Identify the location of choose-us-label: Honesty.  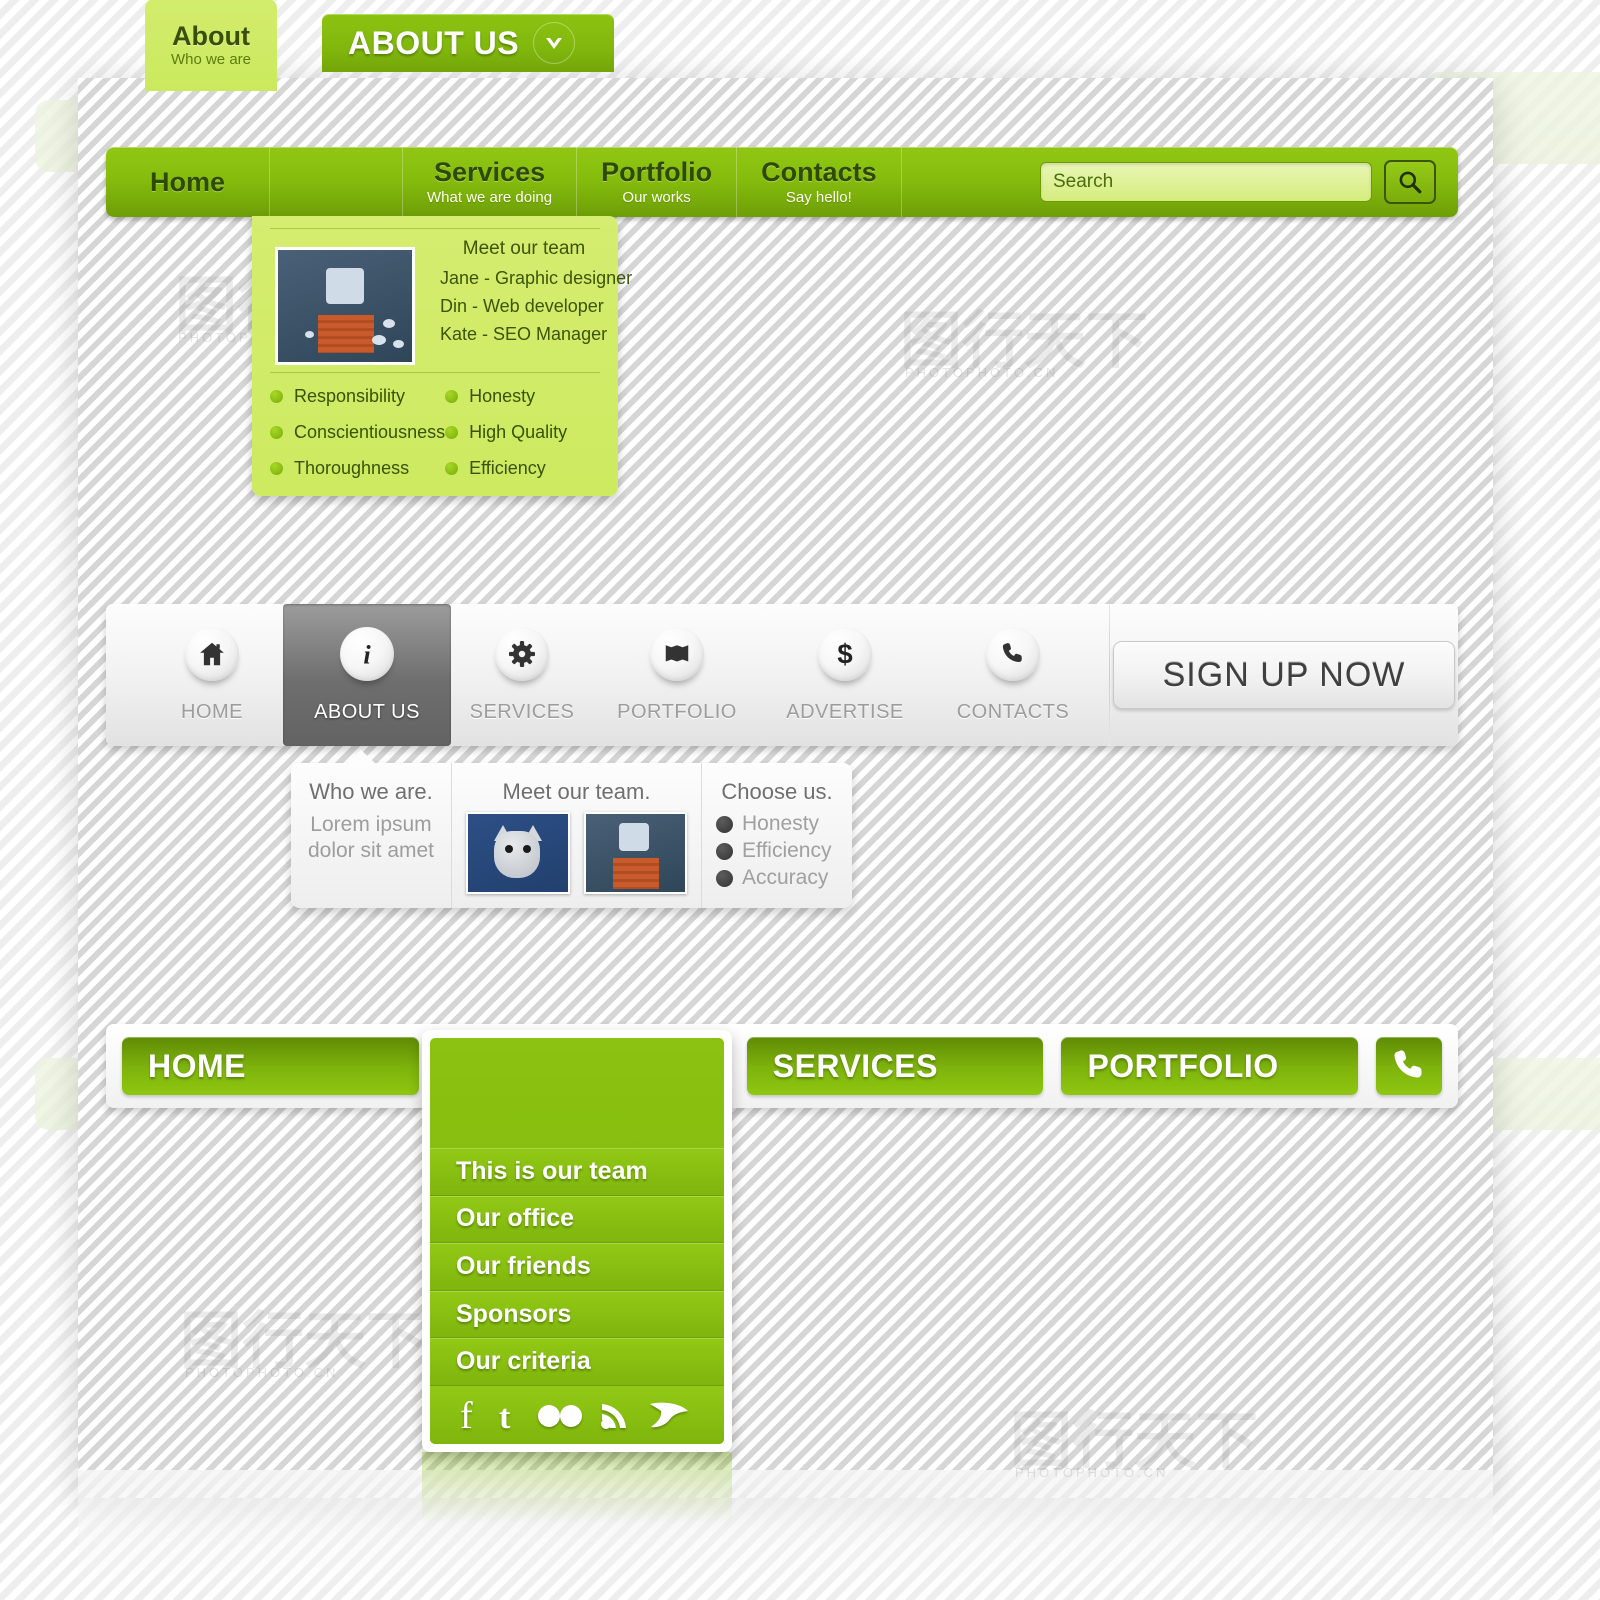
(781, 823).